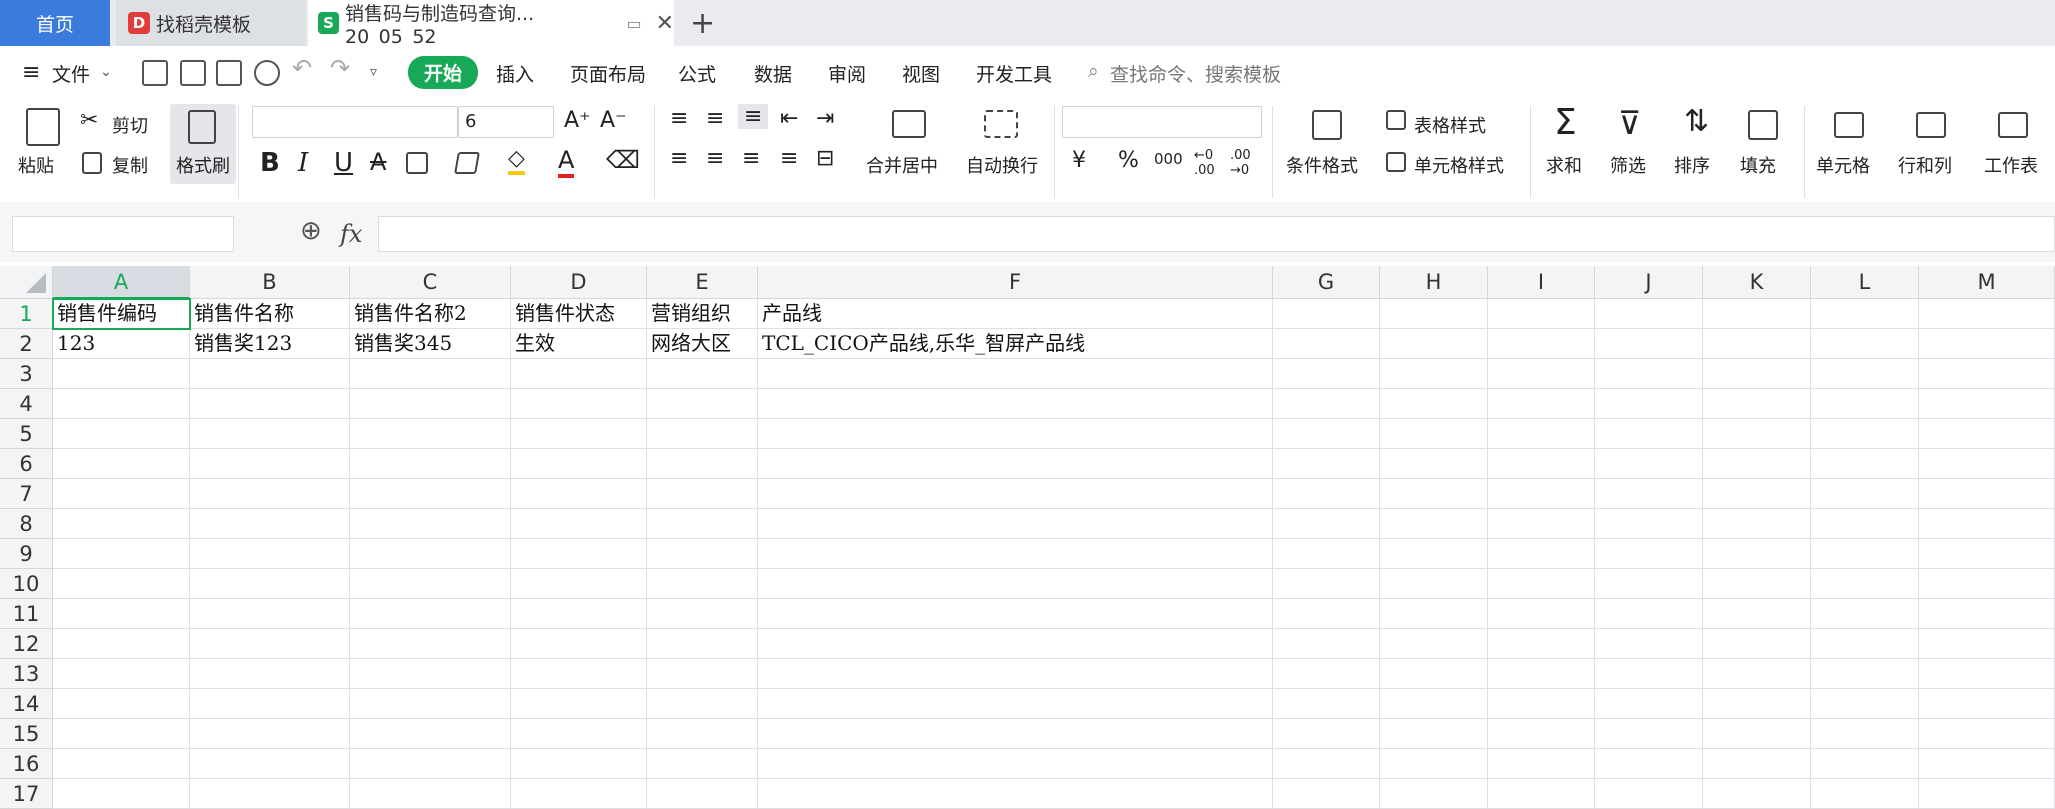 This screenshot has height=809, width=2055. I want to click on cell-a4, so click(121, 404).